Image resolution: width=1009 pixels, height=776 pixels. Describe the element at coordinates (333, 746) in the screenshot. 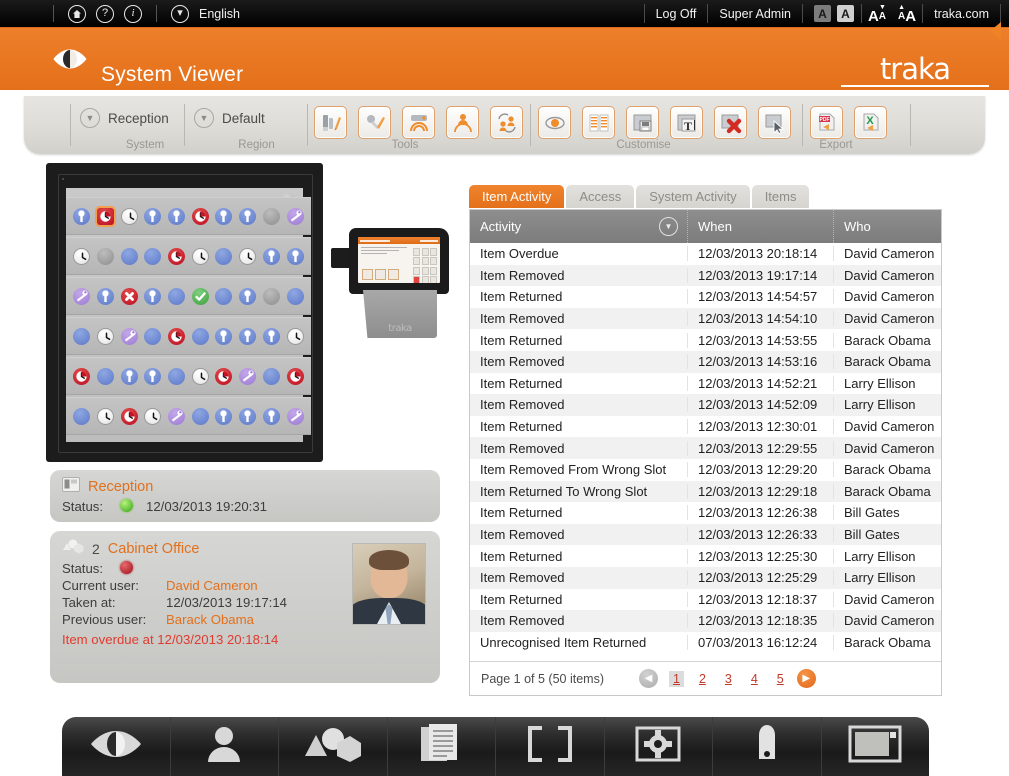

I see `dock-item-items` at that location.